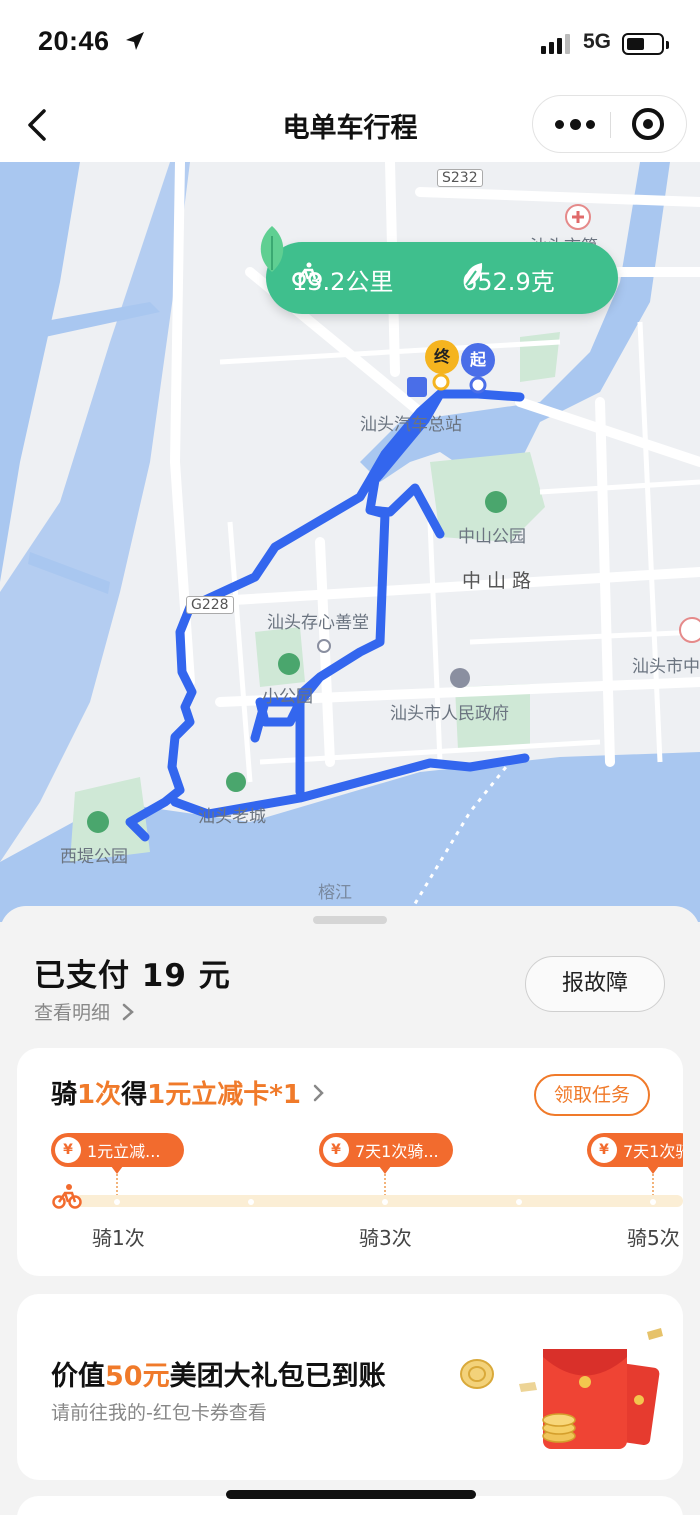 This screenshot has height=1515, width=700. What do you see at coordinates (411, 425) in the screenshot?
I see `map-label-shantou-station: 汕头汽车总站` at bounding box center [411, 425].